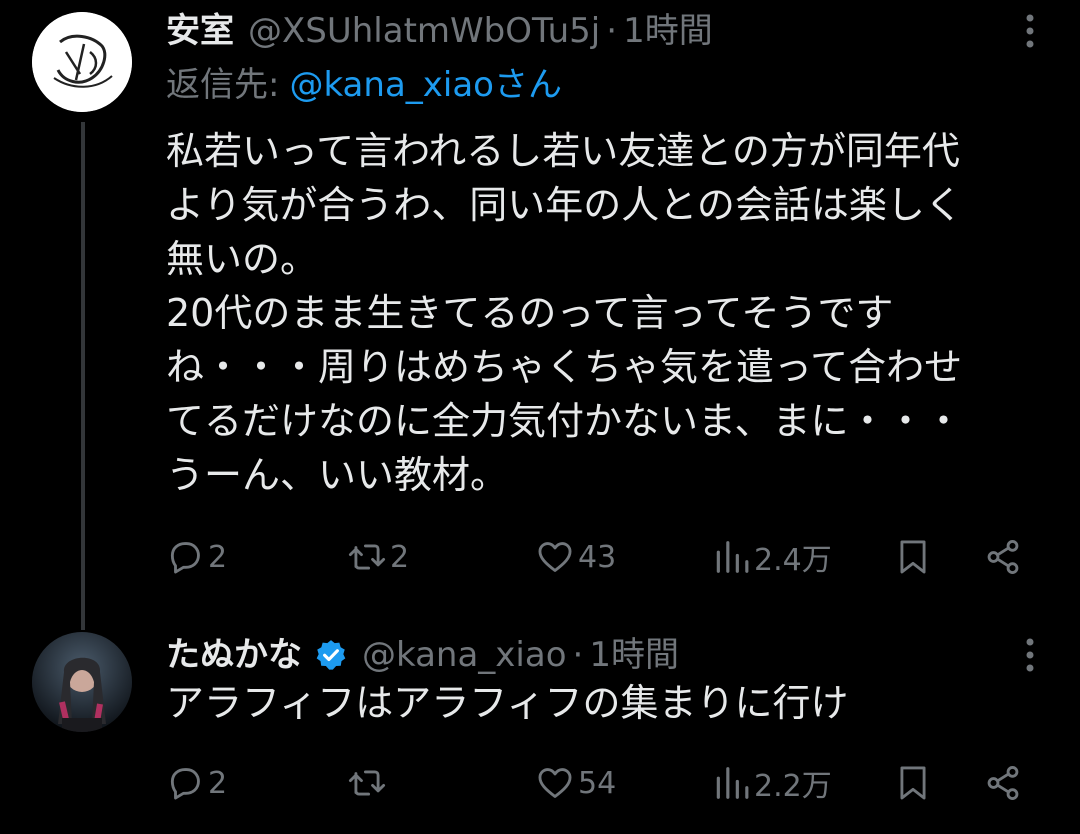 The image size is (1080, 834). I want to click on tweet-text-line: ね・・・周りはめちゃくちゃ気を遣って合わせ, so click(564, 367).